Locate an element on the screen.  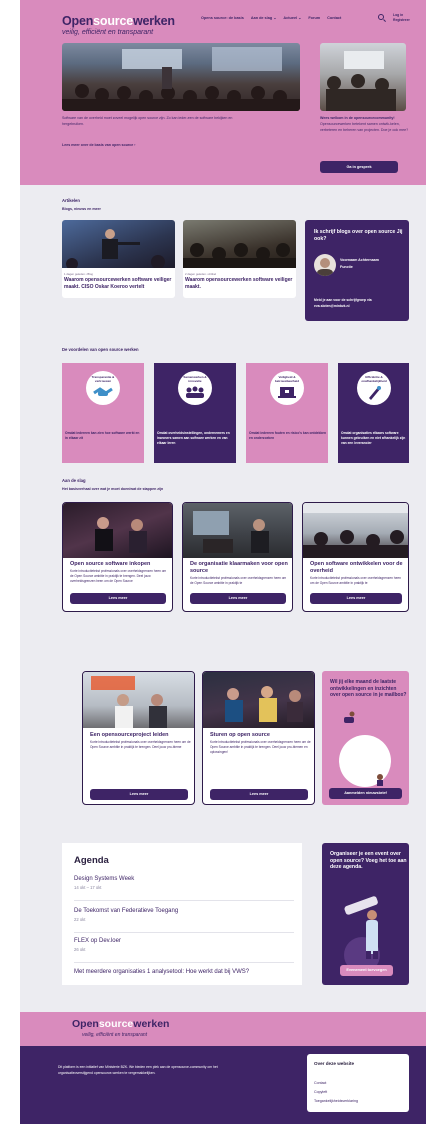
welcome-title: Wees welkom in de opensourcecommunity! is located at coordinates (357, 118).